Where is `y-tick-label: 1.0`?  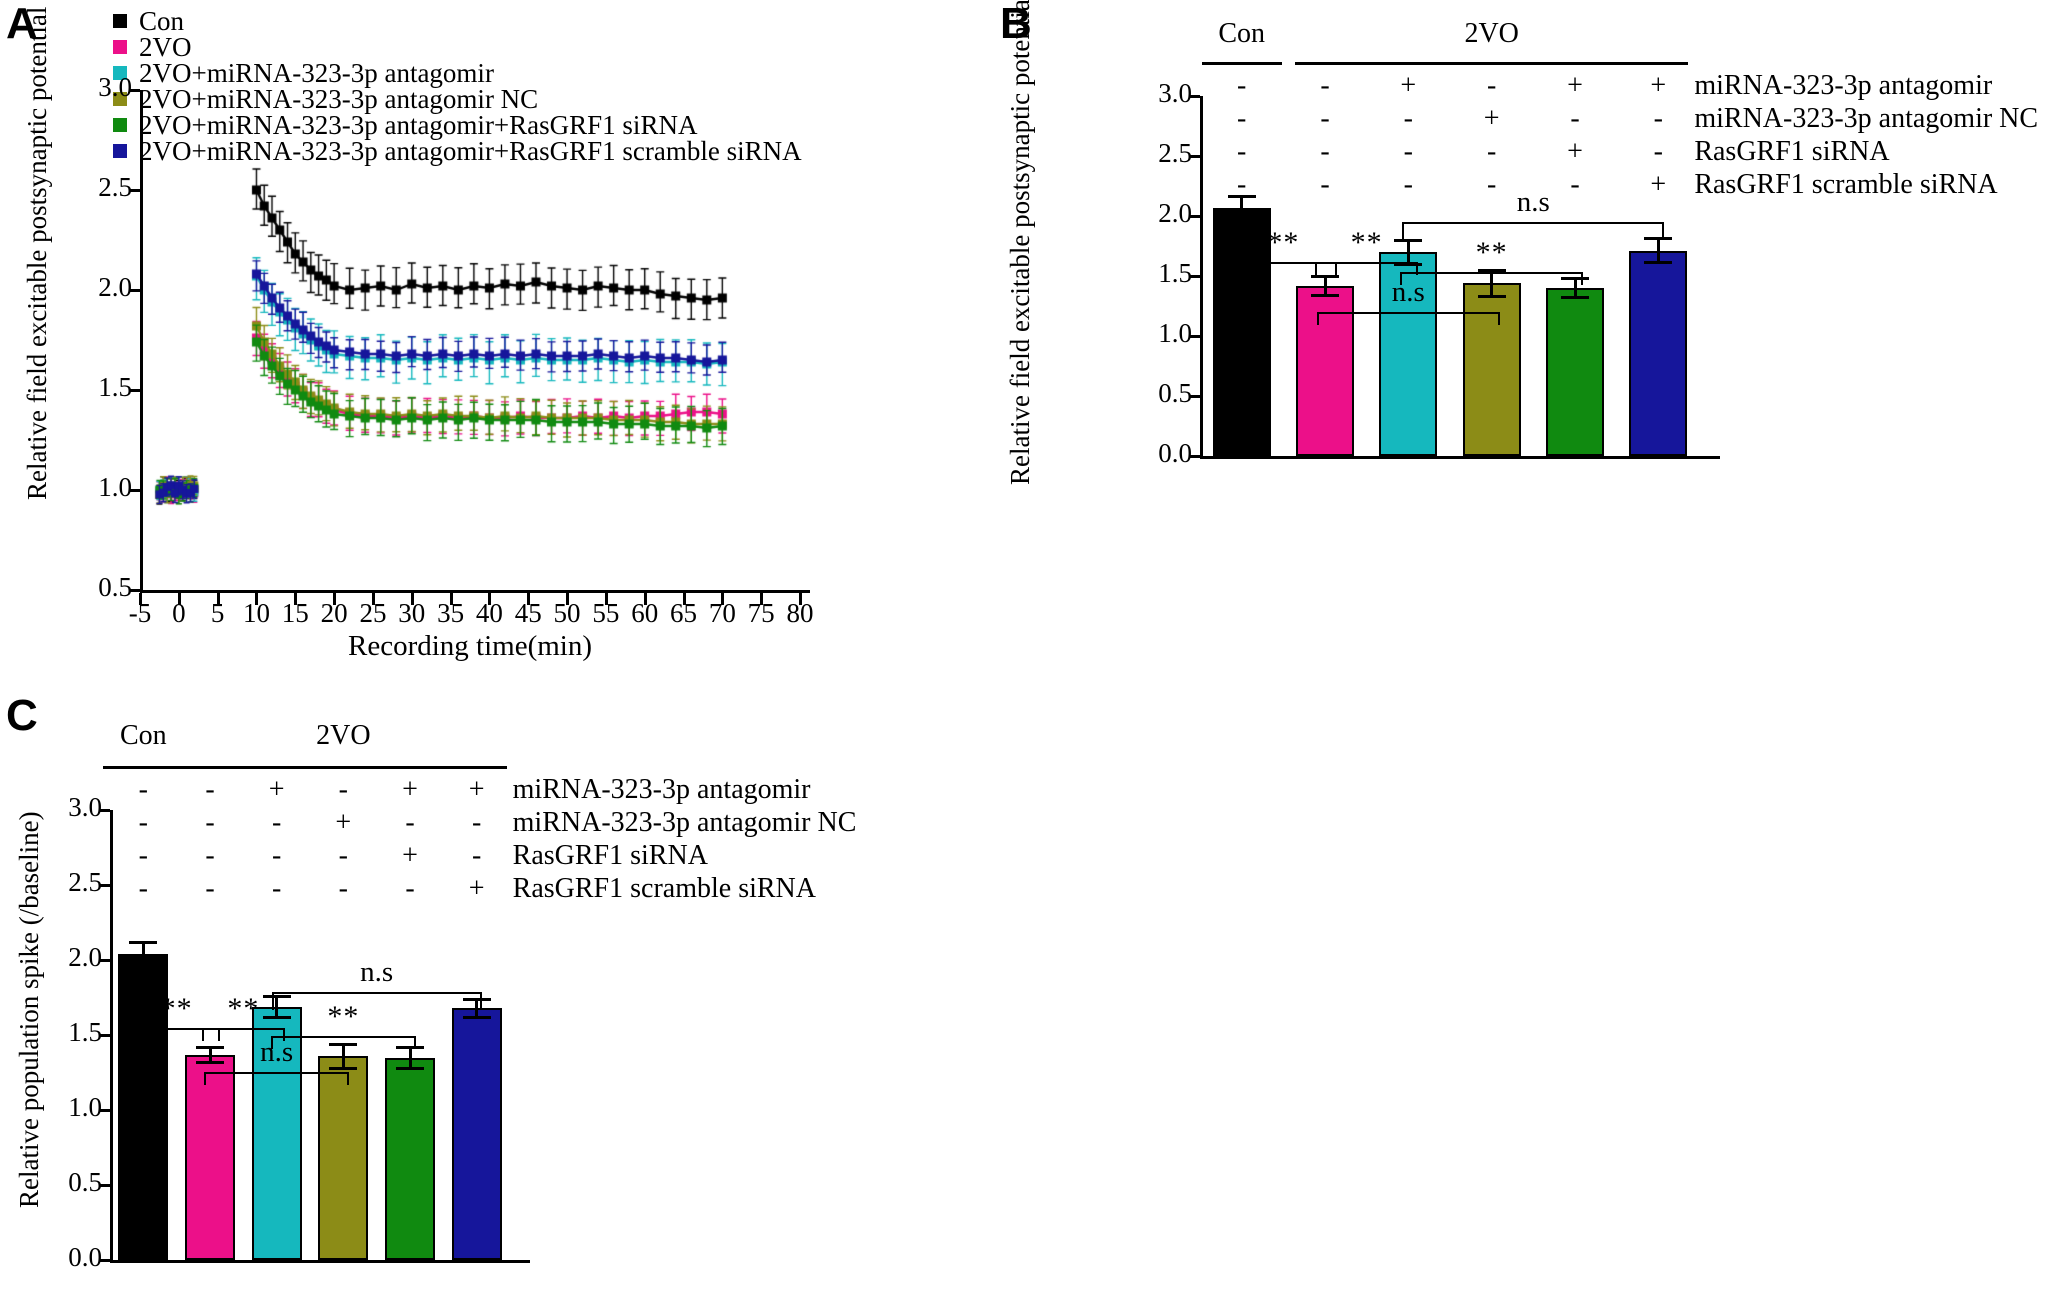 y-tick-label: 1.0 is located at coordinates (115, 487).